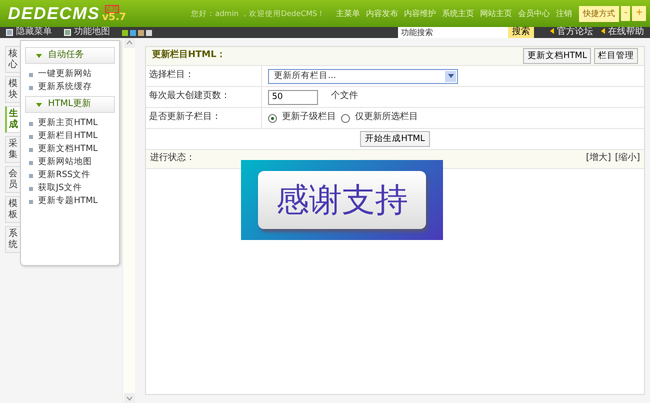 Image resolution: width=650 pixels, height=403 pixels. Describe the element at coordinates (450, 76) in the screenshot. I see `dropdown-icon` at that location.